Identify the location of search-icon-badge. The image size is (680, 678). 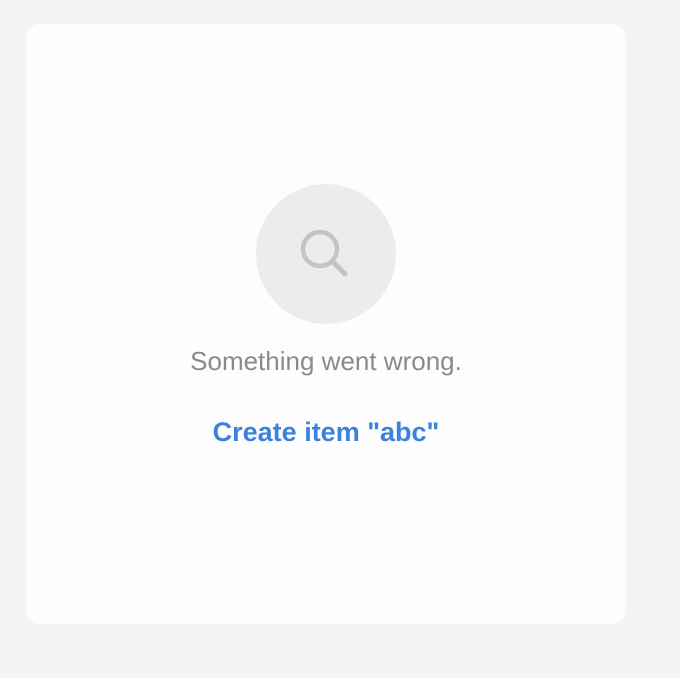
(326, 254).